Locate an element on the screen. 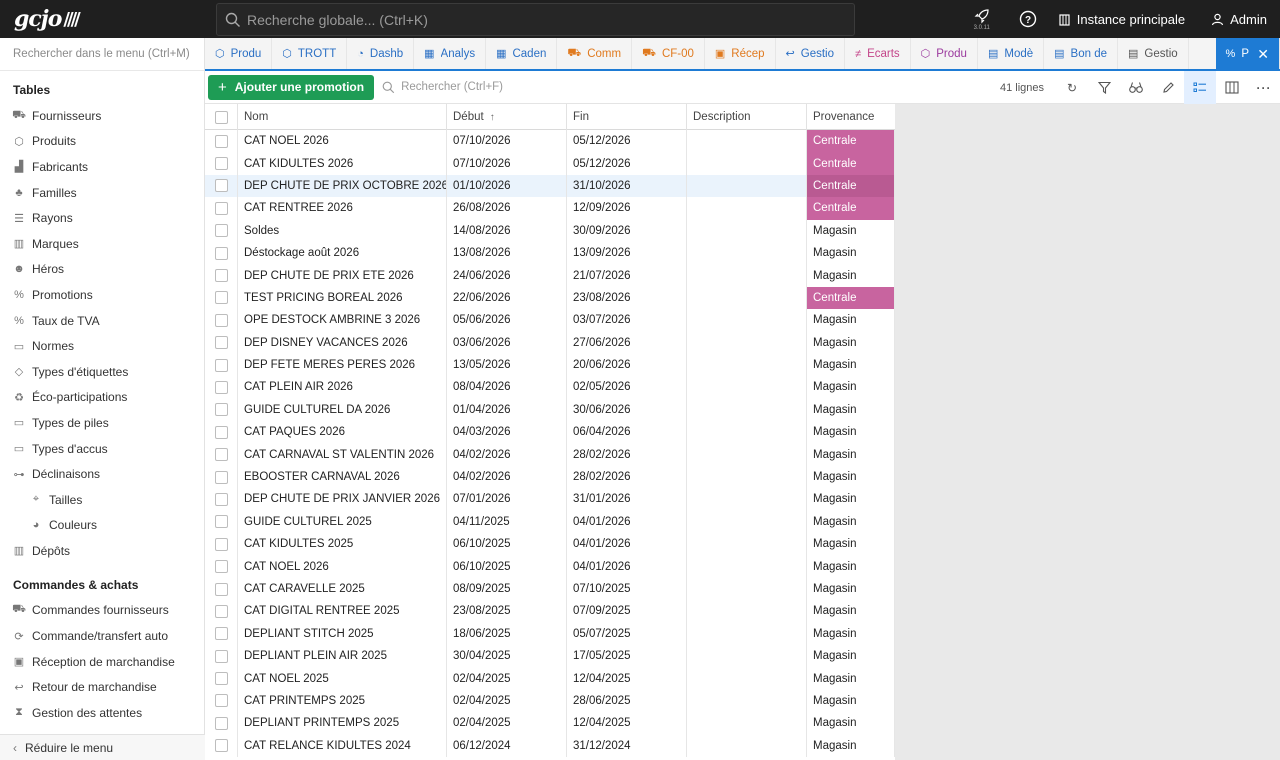  user-menu: Admin is located at coordinates (1239, 19).